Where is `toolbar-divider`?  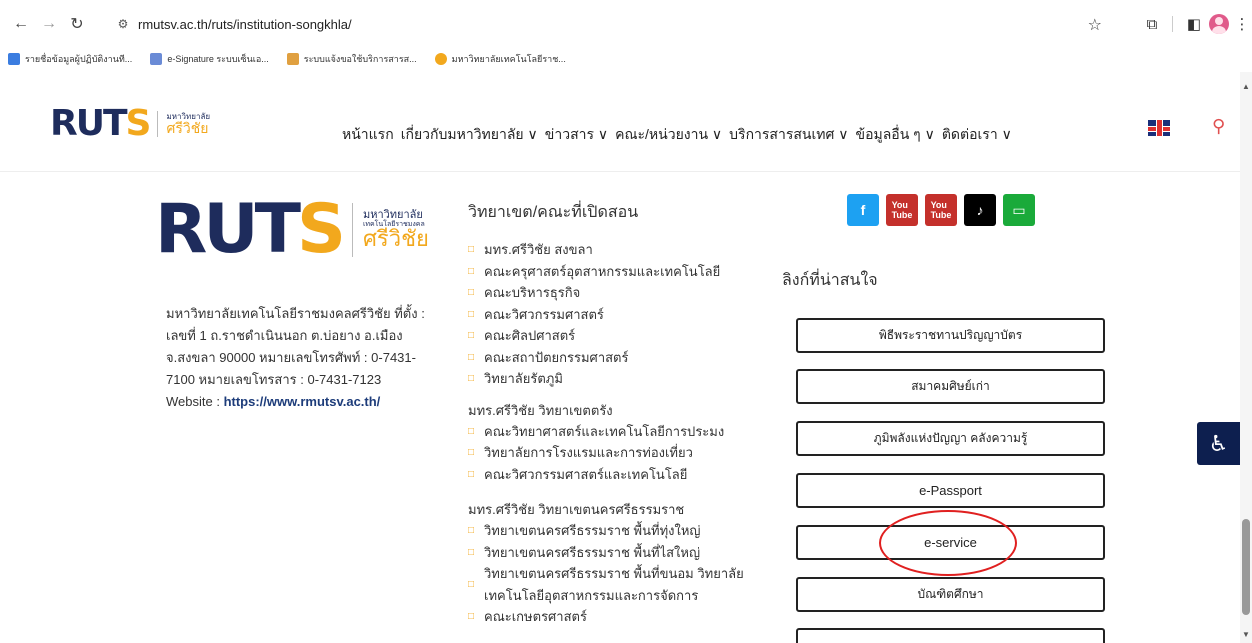
toolbar-divider is located at coordinates (1172, 24).